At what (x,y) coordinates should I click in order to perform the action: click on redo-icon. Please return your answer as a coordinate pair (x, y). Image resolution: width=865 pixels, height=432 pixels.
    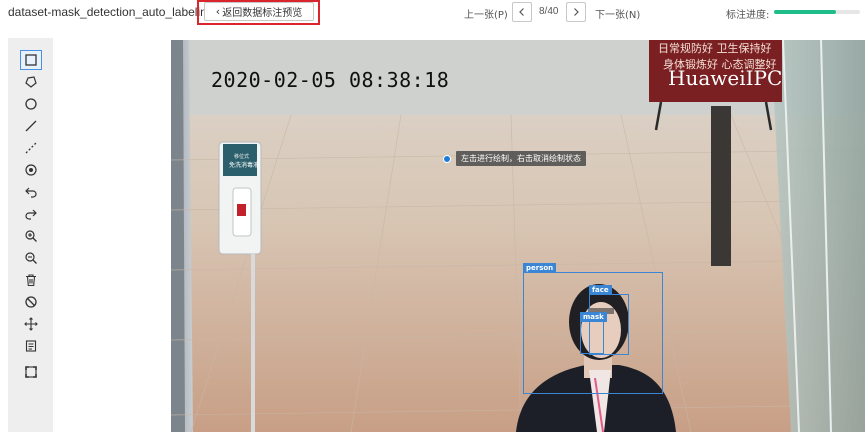
    Looking at the image, I should click on (31, 214).